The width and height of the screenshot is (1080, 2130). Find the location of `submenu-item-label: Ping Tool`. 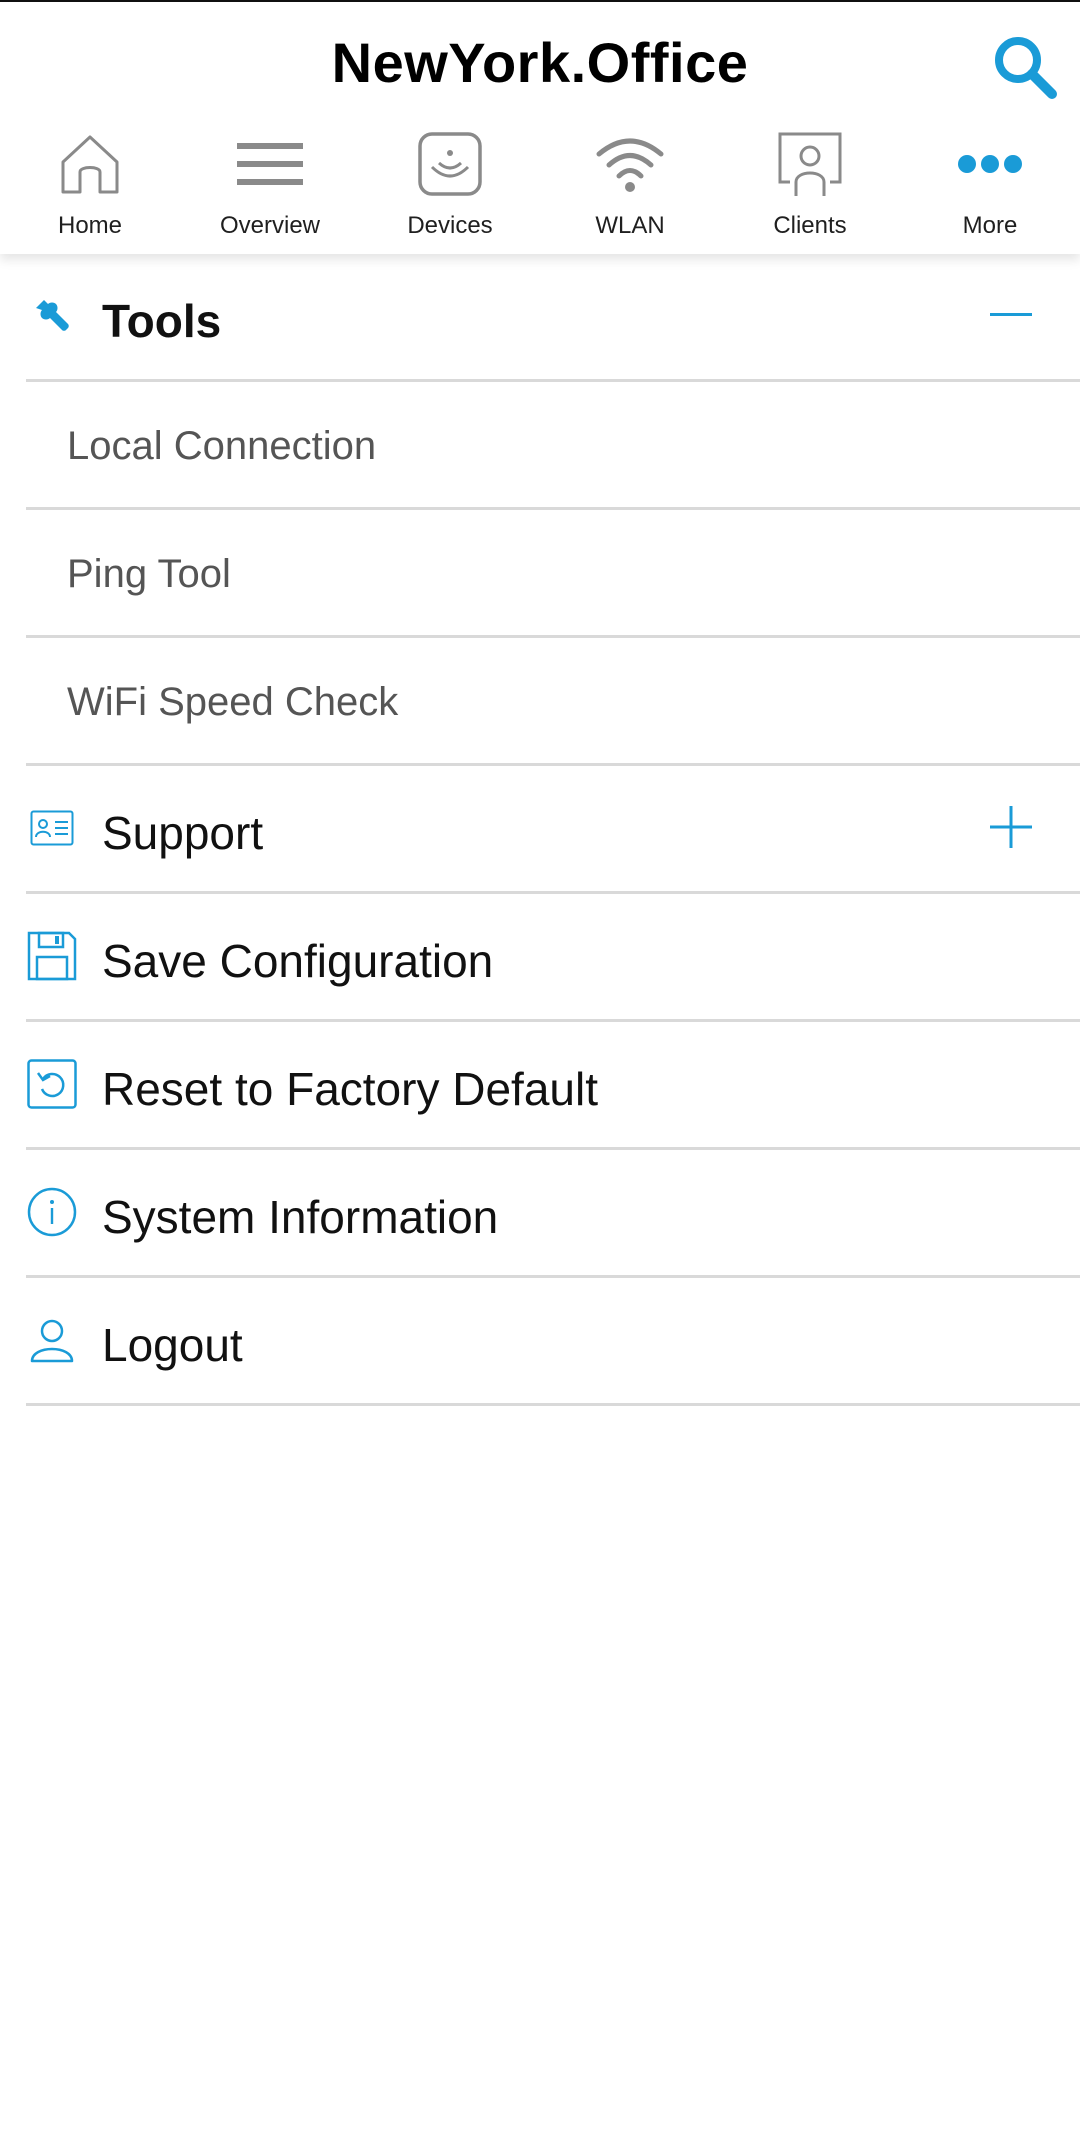

submenu-item-label: Ping Tool is located at coordinates (149, 574).